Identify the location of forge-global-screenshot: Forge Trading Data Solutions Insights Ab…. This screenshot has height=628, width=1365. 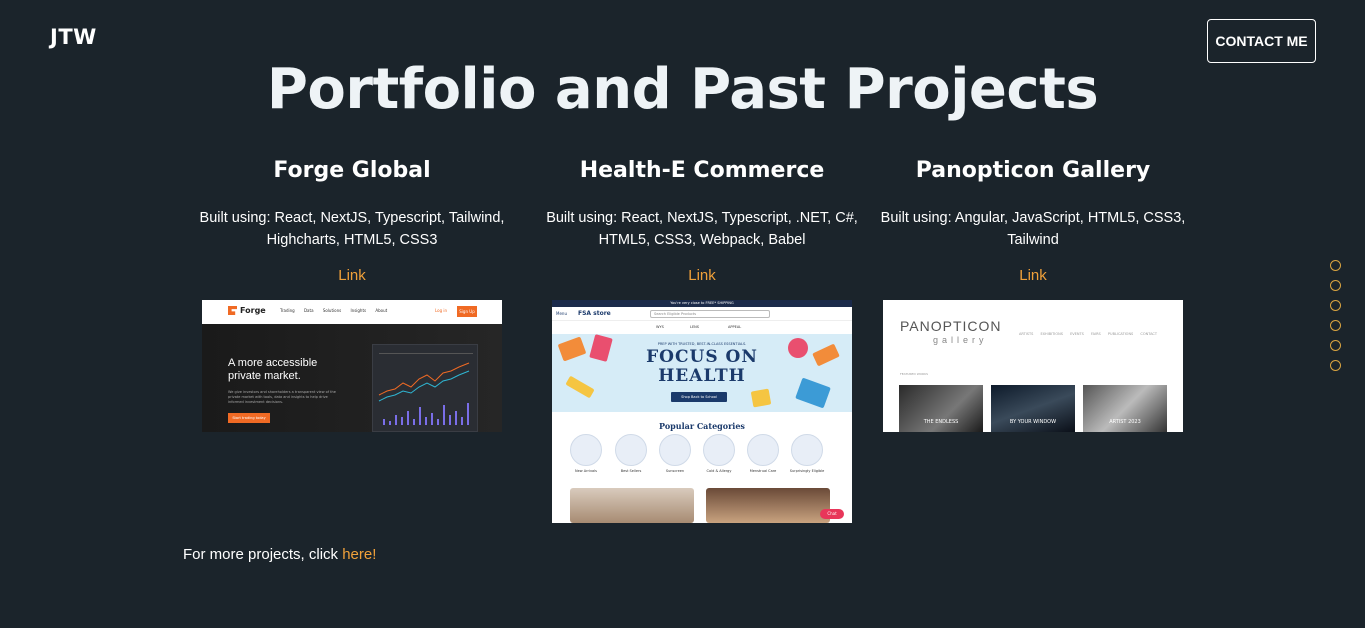
(352, 366).